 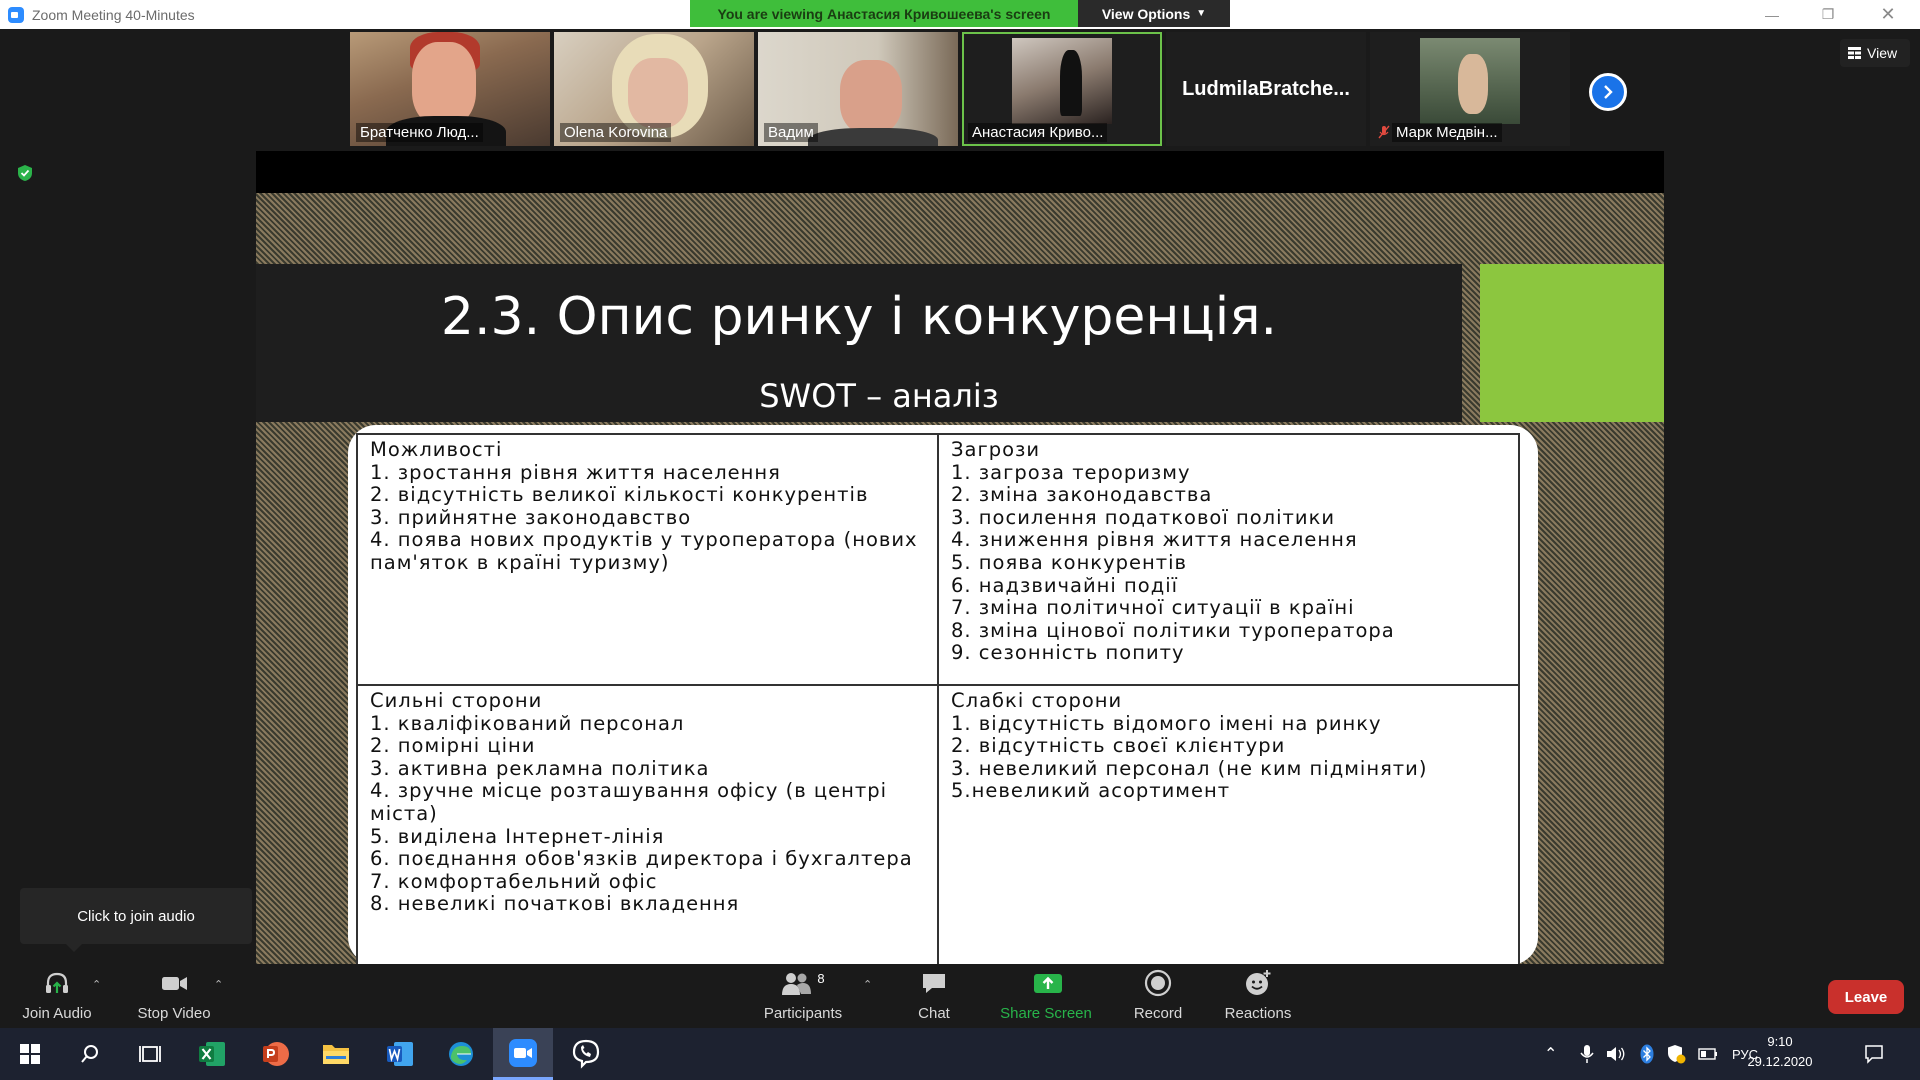 I want to click on restore-button: ❐, so click(x=1828, y=14).